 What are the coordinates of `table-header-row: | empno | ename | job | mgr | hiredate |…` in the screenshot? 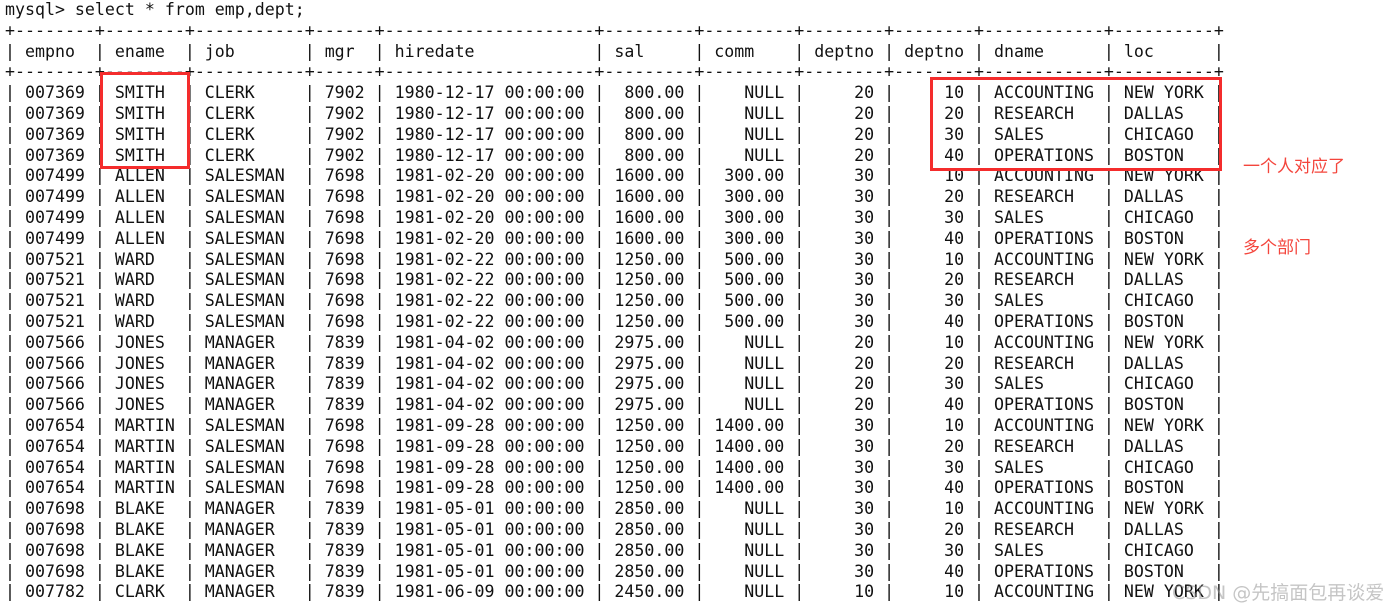 It's located at (614, 51).